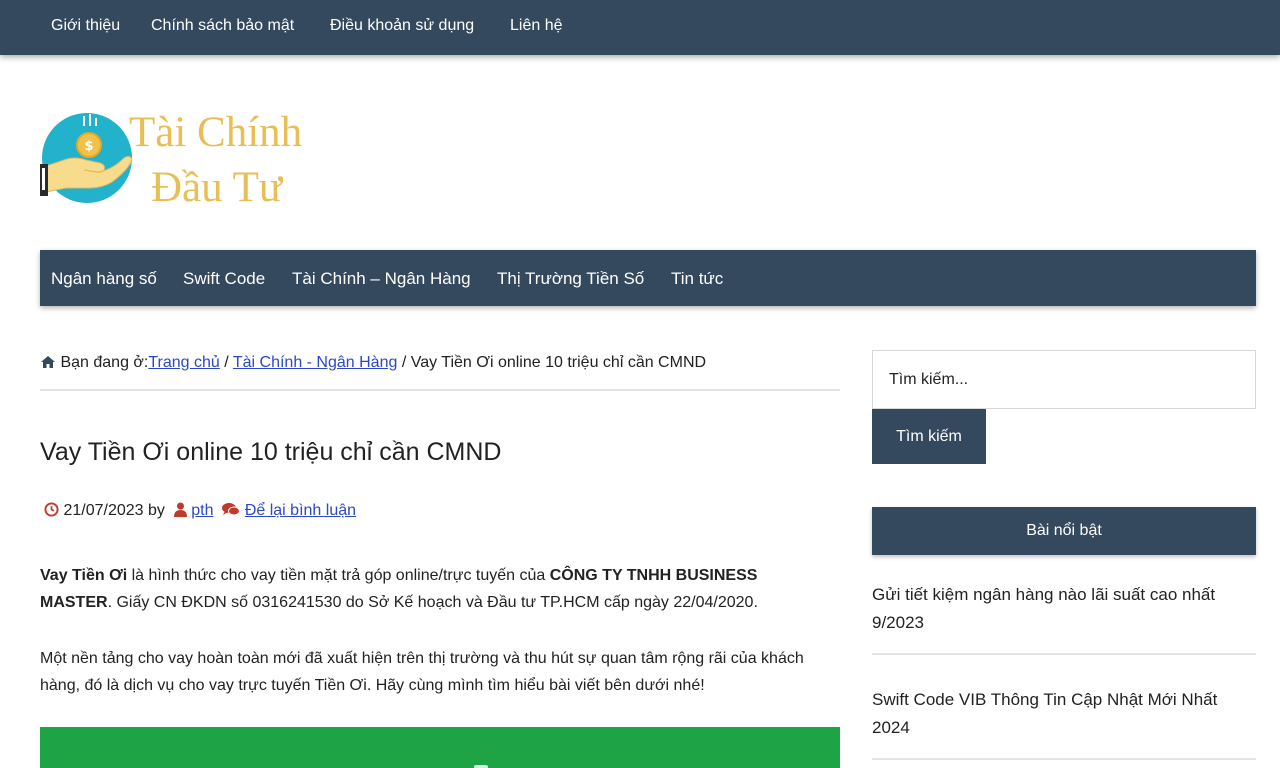  What do you see at coordinates (697, 279) in the screenshot?
I see `main-nav-item-tin-tuc: Tin tức` at bounding box center [697, 279].